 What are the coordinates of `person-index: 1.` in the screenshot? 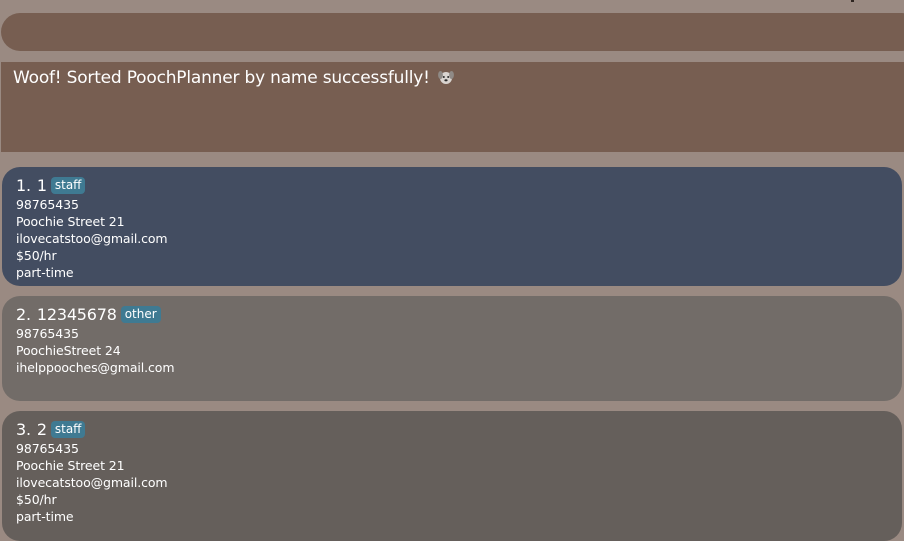 It's located at (23, 185).